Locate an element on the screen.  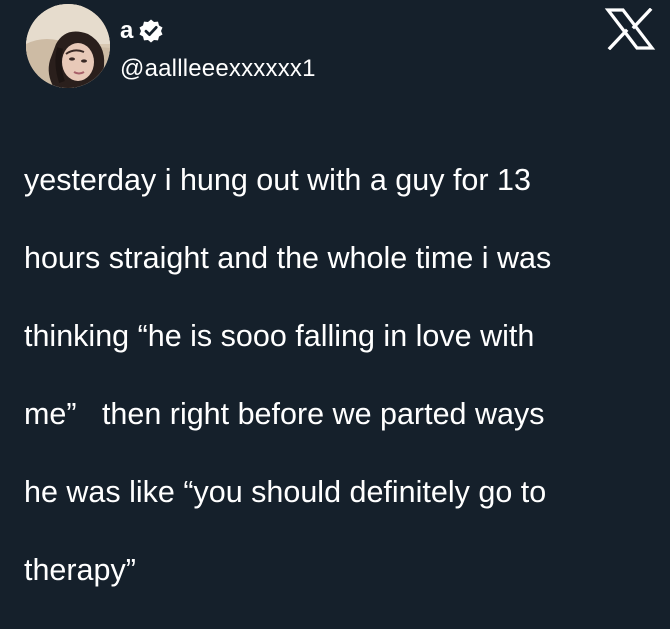
name-row: a is located at coordinates (142, 31).